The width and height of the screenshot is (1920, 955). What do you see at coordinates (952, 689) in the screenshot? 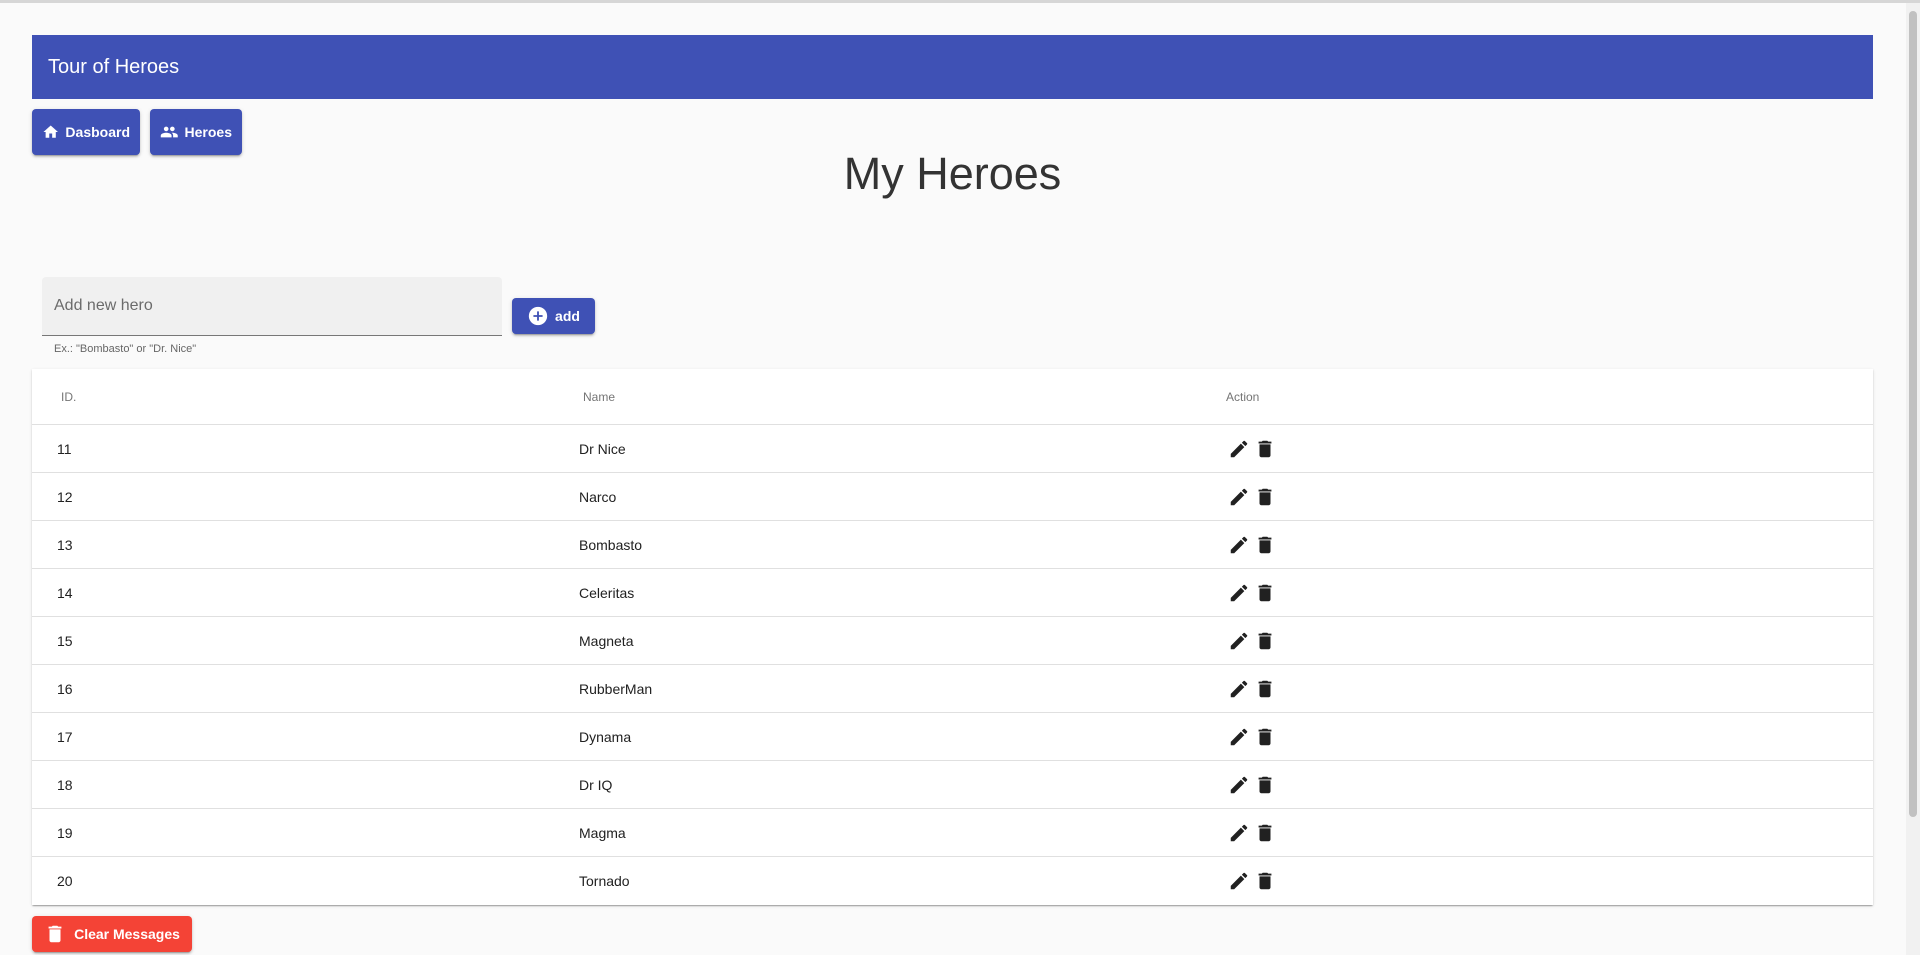
I see `table-row: 16 RubberMan` at bounding box center [952, 689].